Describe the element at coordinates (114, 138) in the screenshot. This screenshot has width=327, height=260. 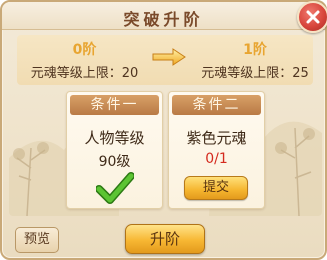
I see `condition-1-requirement: 人物等级` at that location.